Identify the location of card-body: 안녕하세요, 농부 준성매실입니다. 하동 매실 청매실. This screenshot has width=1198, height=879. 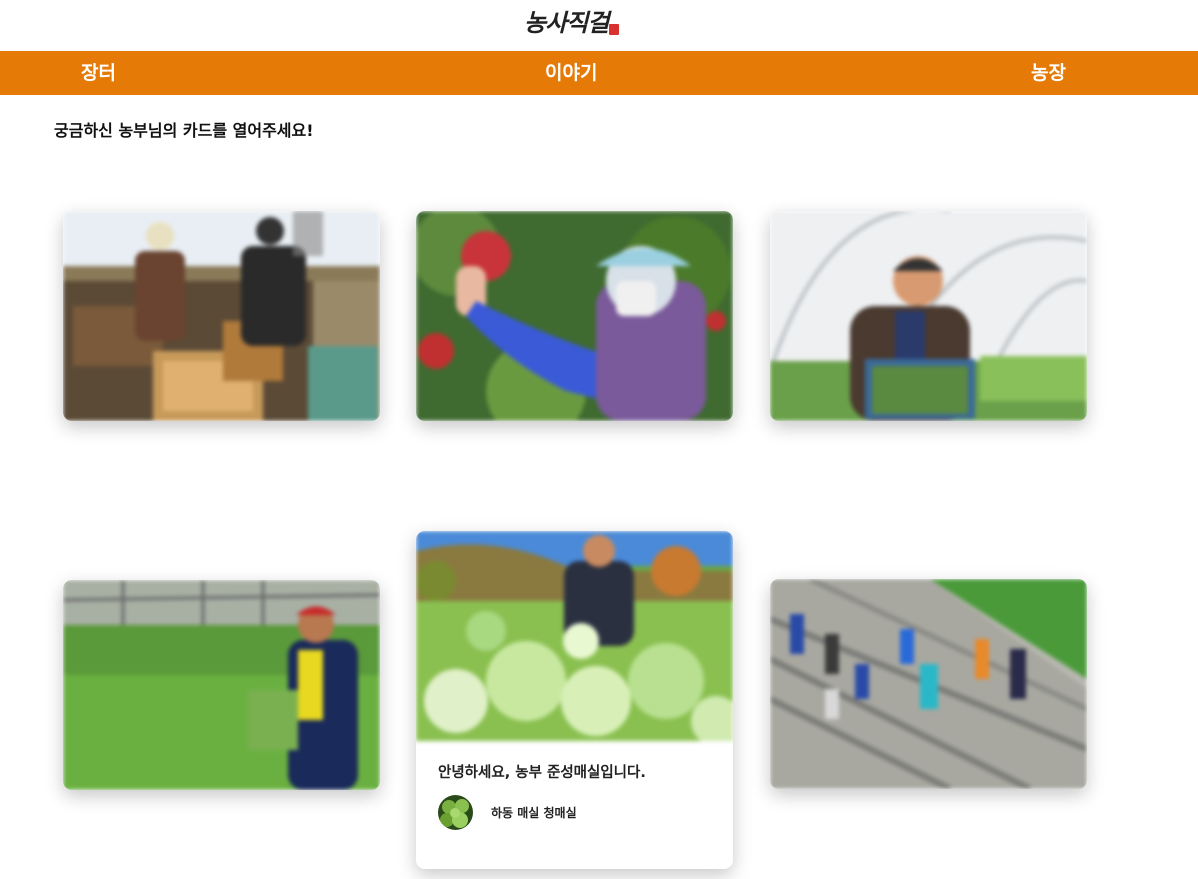
(574, 785).